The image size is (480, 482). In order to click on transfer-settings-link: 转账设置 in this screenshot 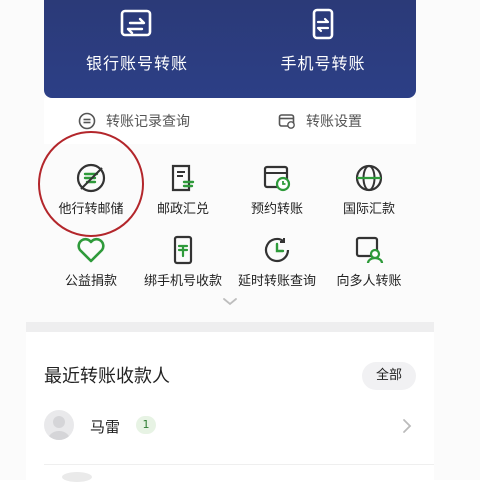, I will do `click(320, 121)`.